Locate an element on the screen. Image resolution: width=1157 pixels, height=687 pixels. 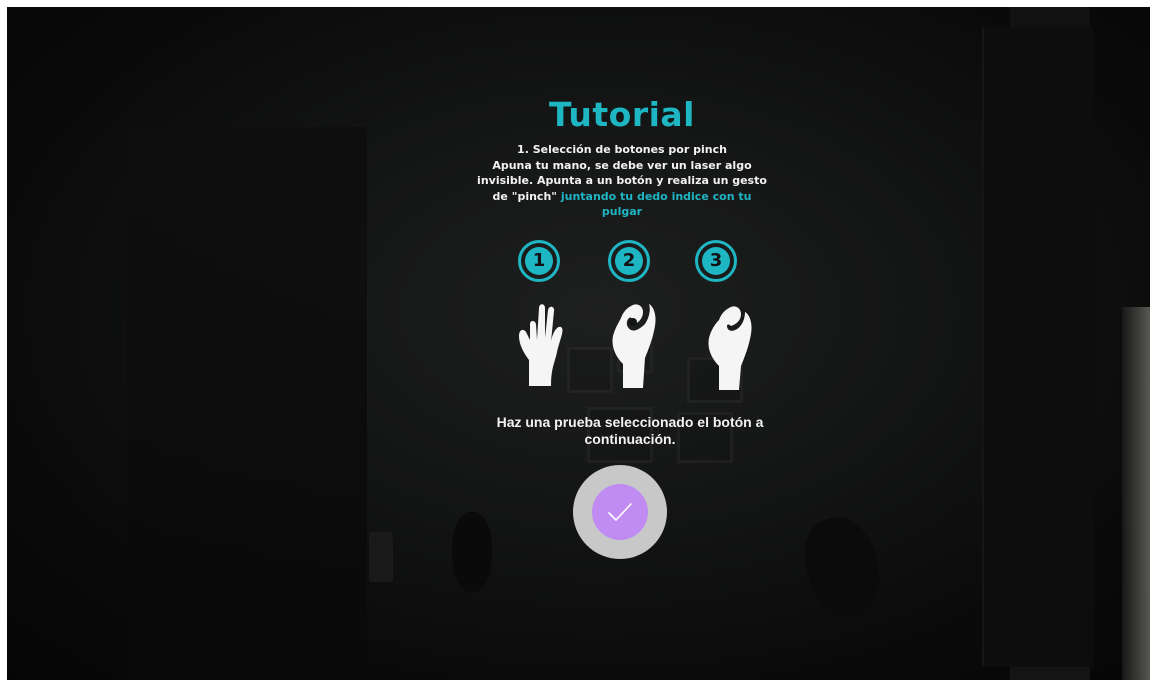
background-switch is located at coordinates (381, 557).